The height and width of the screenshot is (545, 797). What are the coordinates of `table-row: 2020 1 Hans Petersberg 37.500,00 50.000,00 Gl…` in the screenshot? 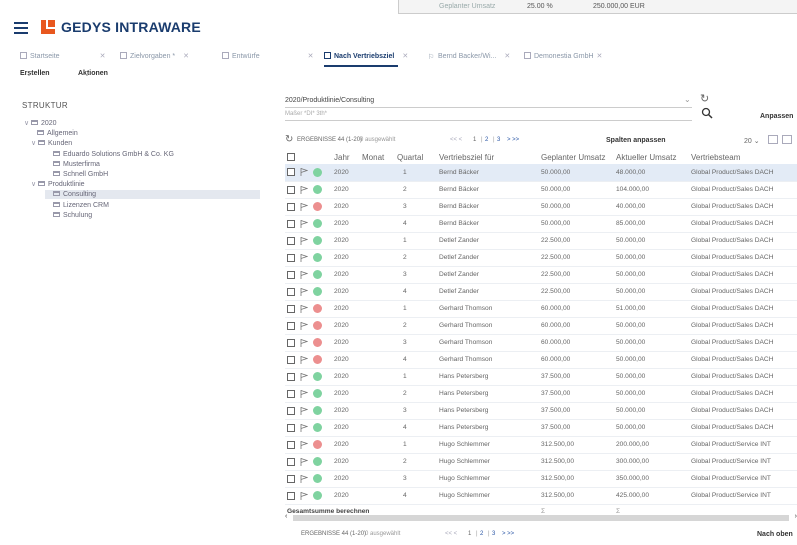 It's located at (541, 377).